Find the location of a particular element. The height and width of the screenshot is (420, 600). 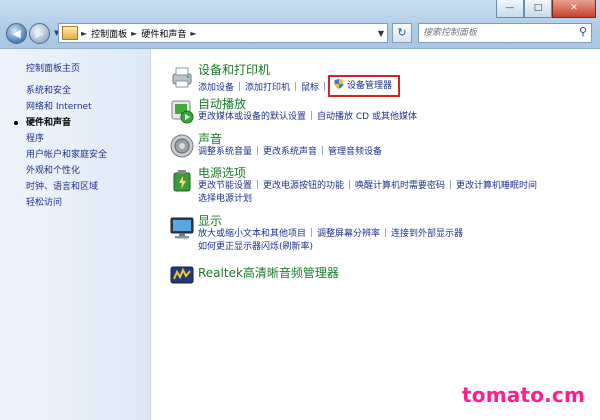

adjust-resolution-link: 调整屏幕分辨率 is located at coordinates (348, 234).